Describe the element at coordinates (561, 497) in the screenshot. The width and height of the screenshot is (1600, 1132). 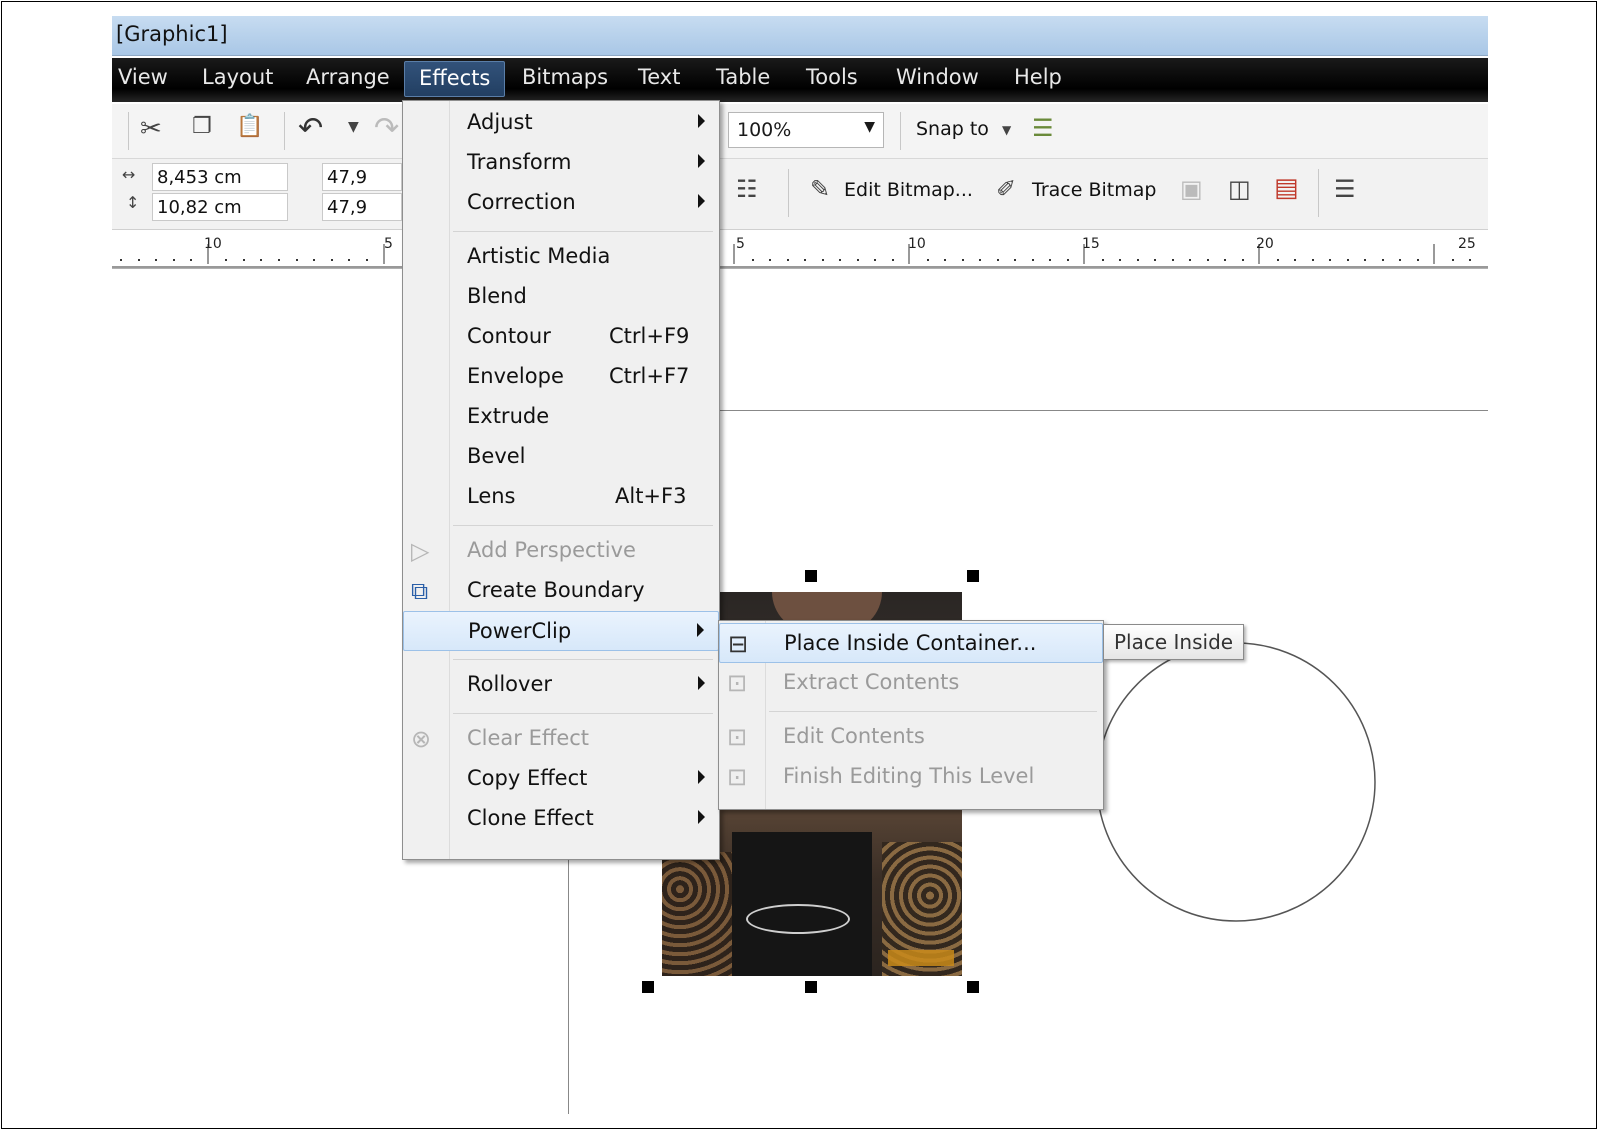
I see `menu-item-lens: Lens Alt+F3` at that location.